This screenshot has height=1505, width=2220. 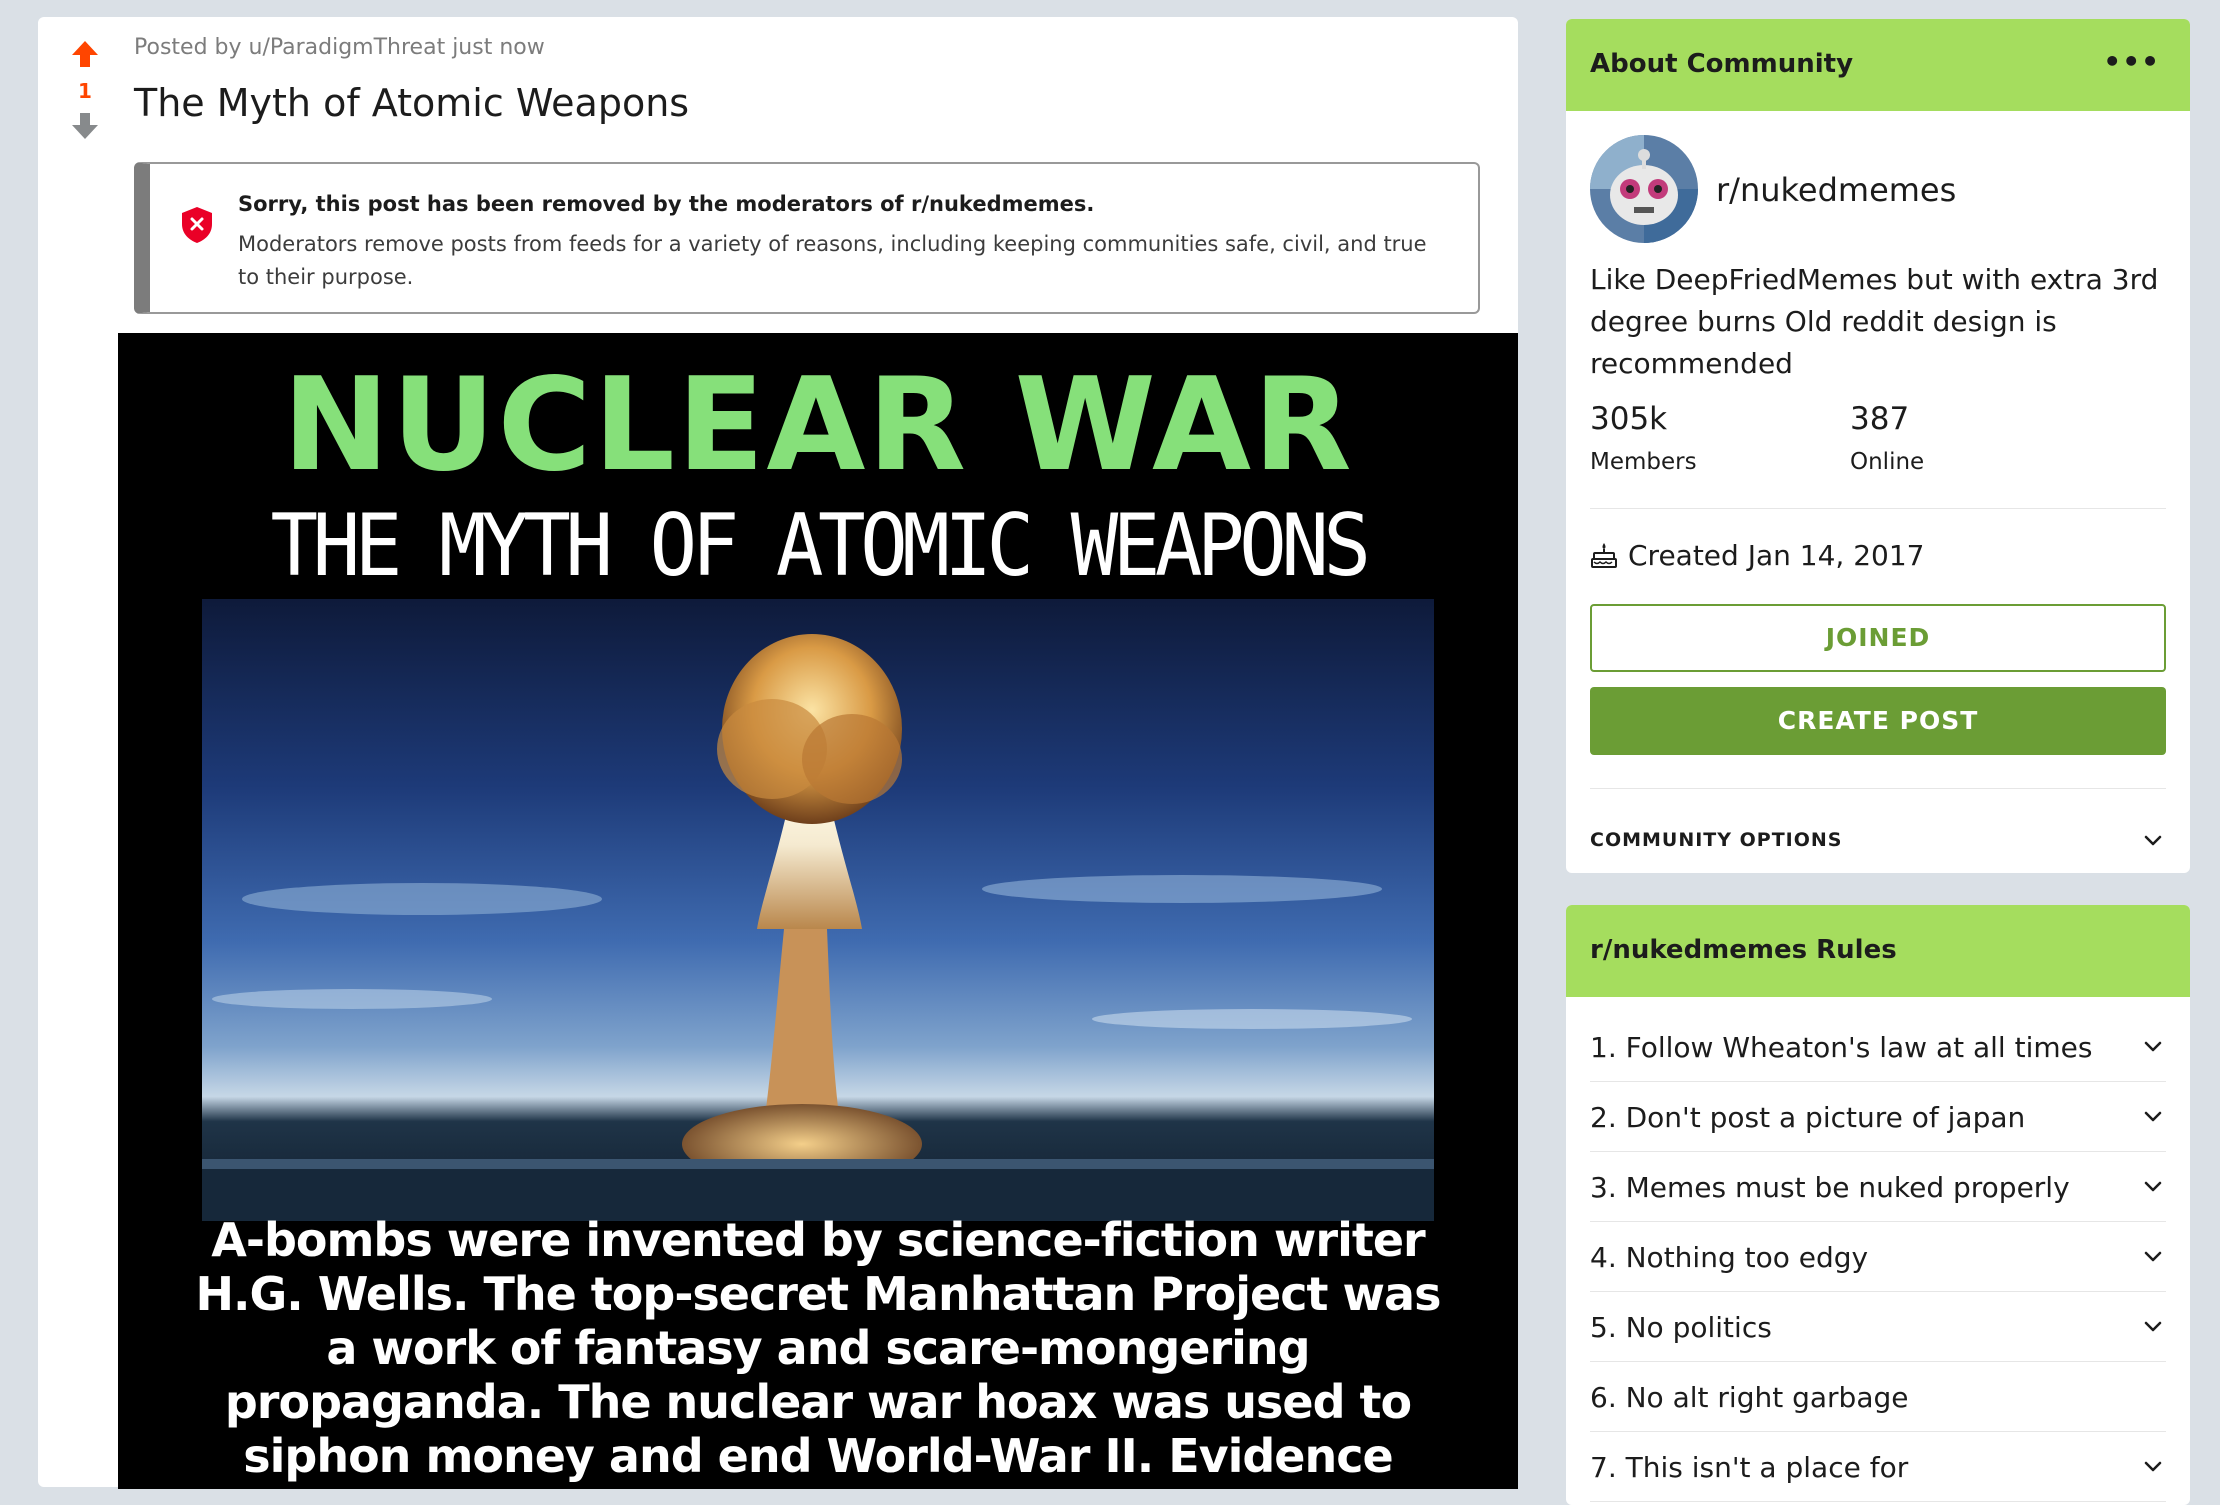 What do you see at coordinates (1836, 190) in the screenshot?
I see `community-name: r/nukedmemes` at bounding box center [1836, 190].